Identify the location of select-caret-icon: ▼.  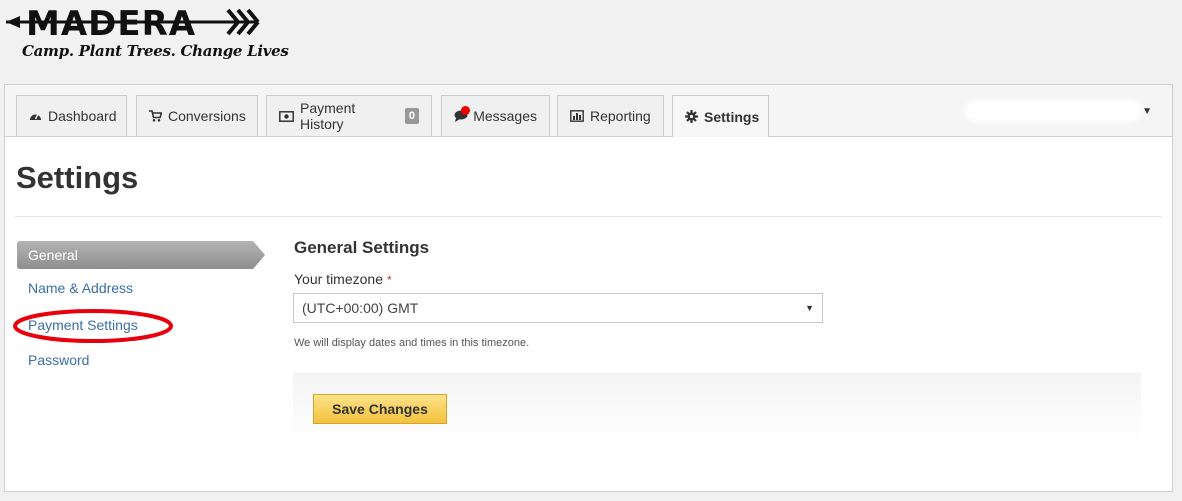
(809, 308).